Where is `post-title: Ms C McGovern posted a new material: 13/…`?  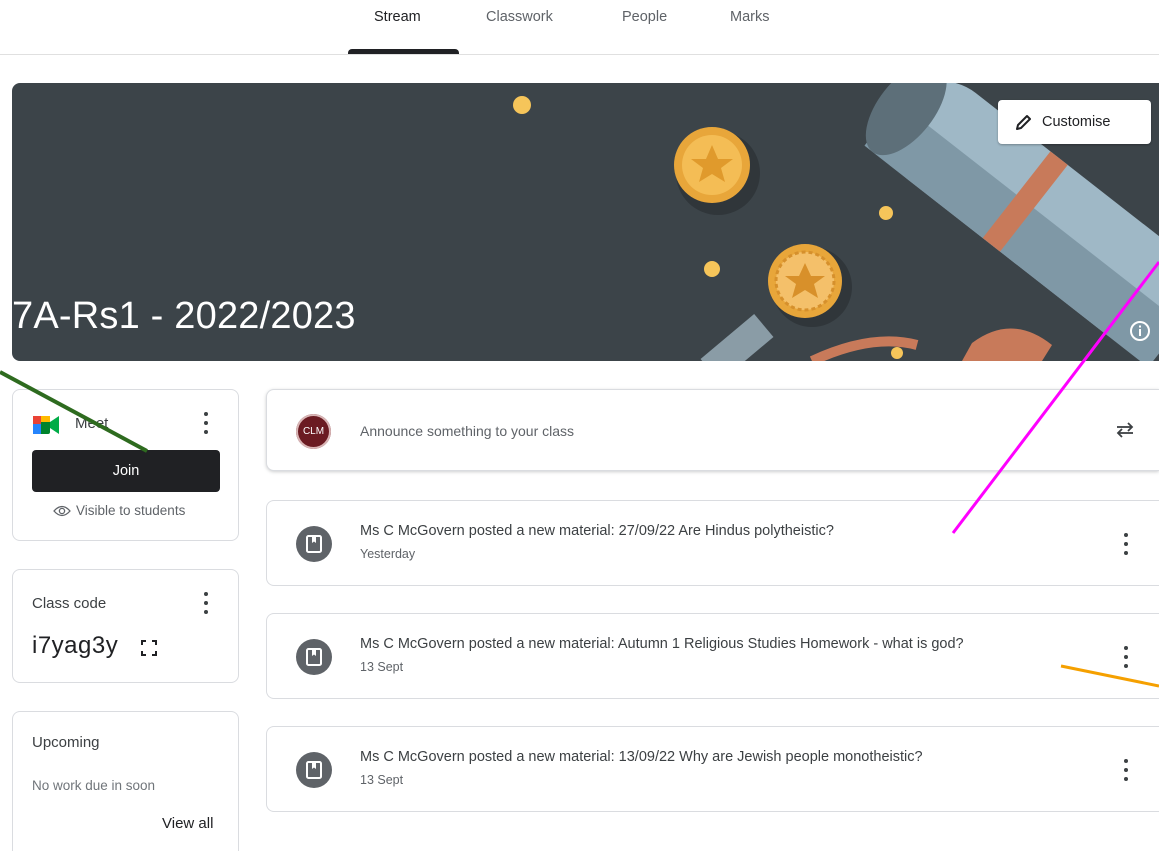 post-title: Ms C McGovern posted a new material: 13/… is located at coordinates (641, 757).